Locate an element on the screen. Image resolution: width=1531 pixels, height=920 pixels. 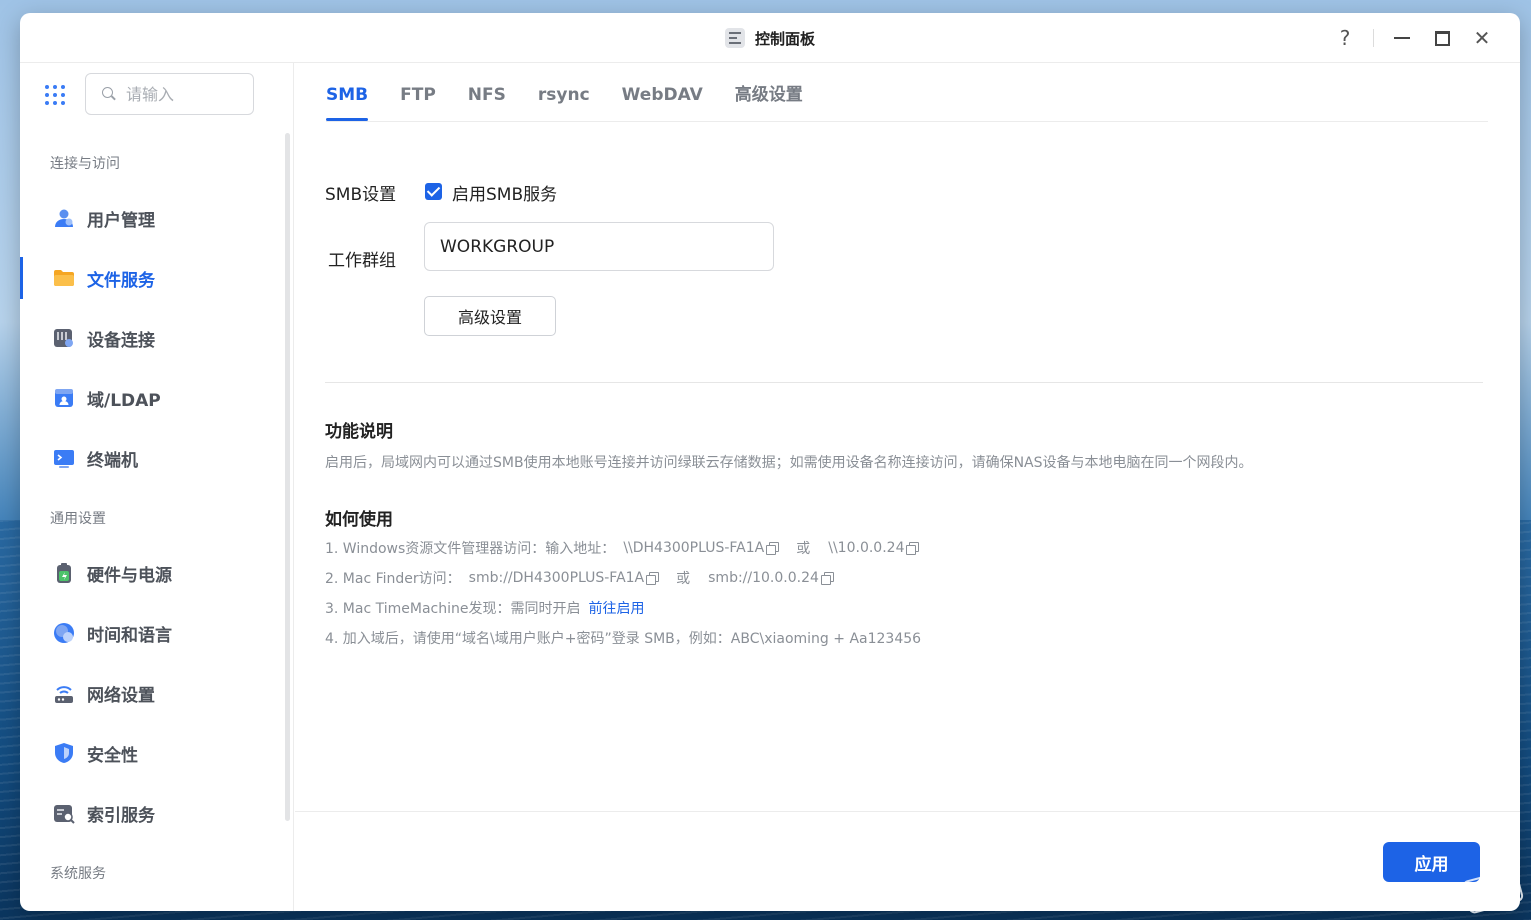
advanced-settings-button: 高级设置 is located at coordinates (490, 316).